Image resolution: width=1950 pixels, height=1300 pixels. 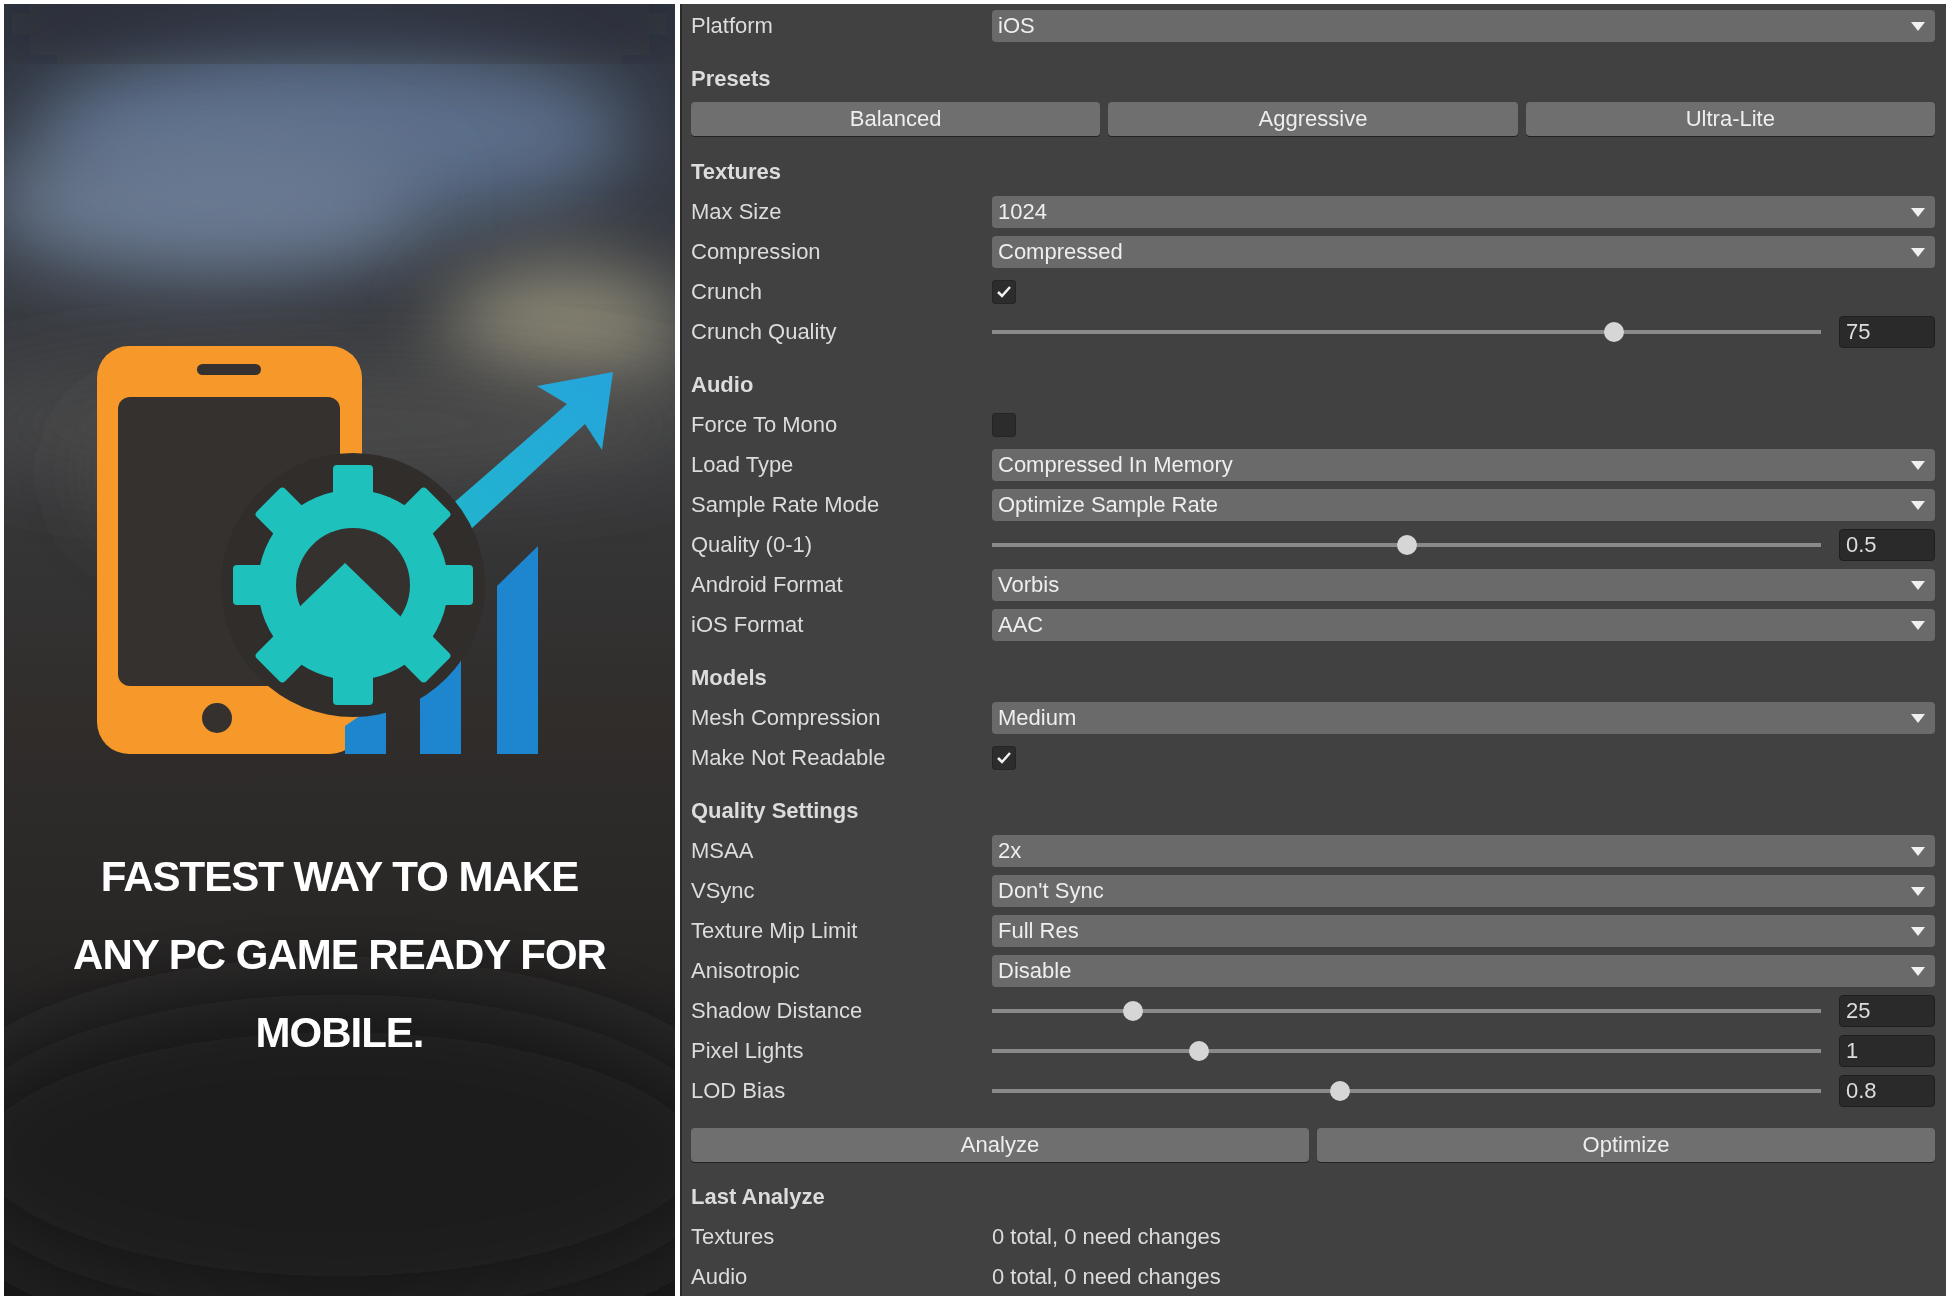 What do you see at coordinates (737, 212) in the screenshot?
I see `field-label: Max Size` at bounding box center [737, 212].